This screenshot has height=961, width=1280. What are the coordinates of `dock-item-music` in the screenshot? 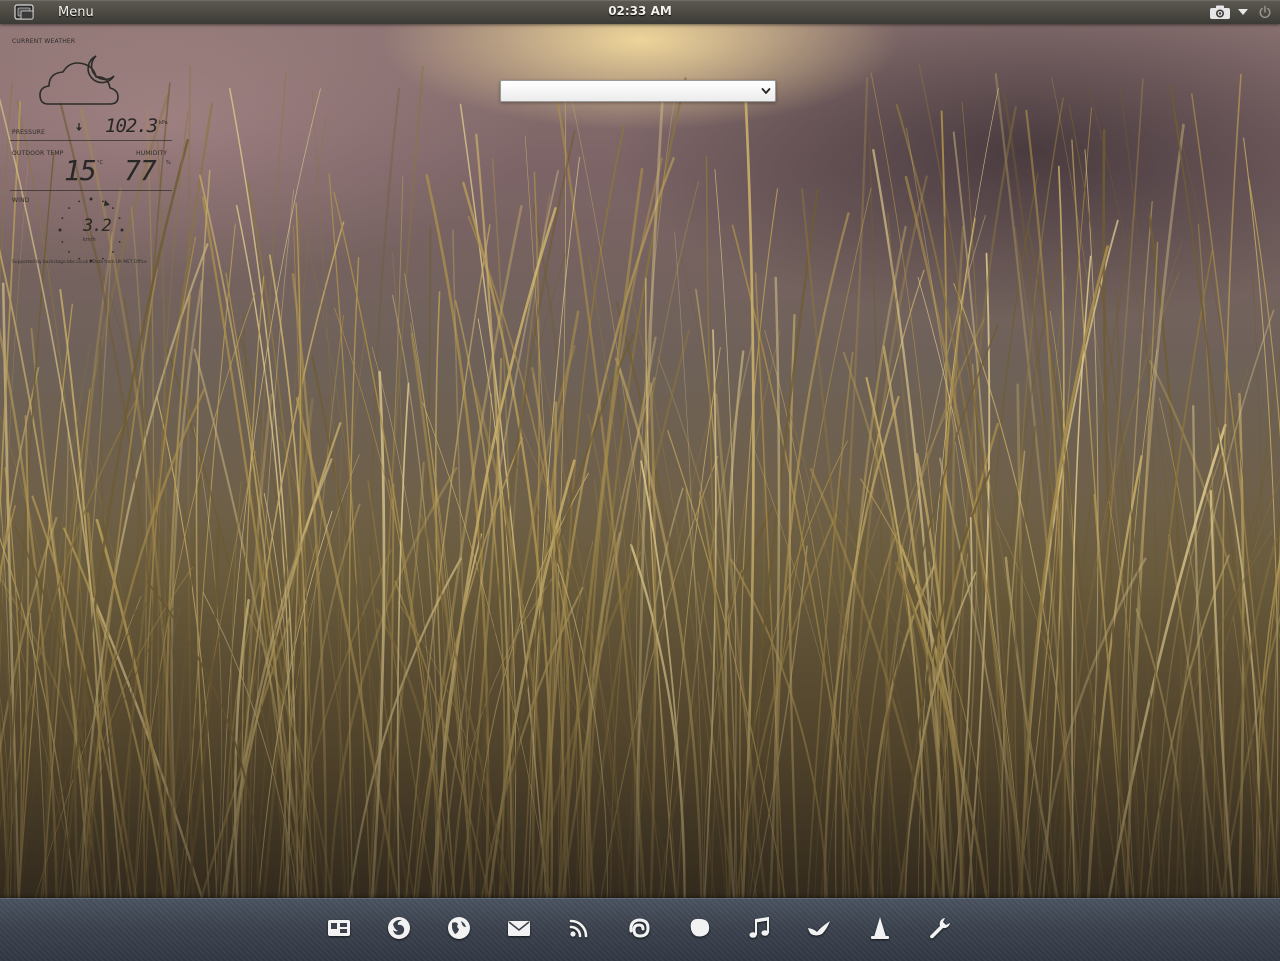 It's located at (759, 928).